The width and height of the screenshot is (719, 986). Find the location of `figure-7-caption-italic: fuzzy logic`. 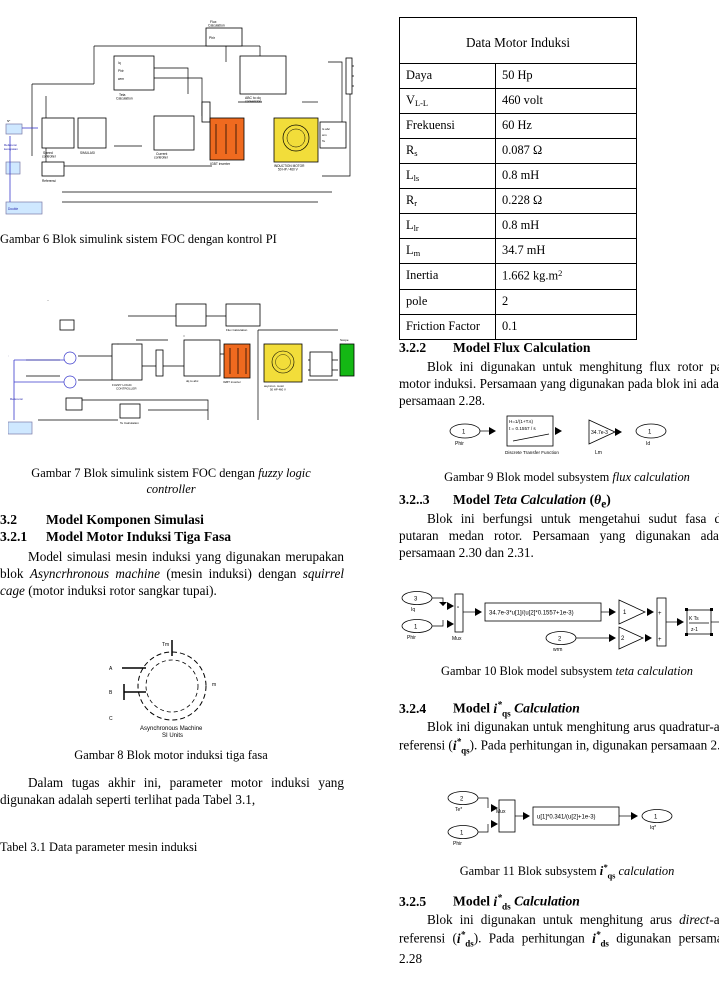

figure-7-caption-italic: fuzzy logic is located at coordinates (284, 473).